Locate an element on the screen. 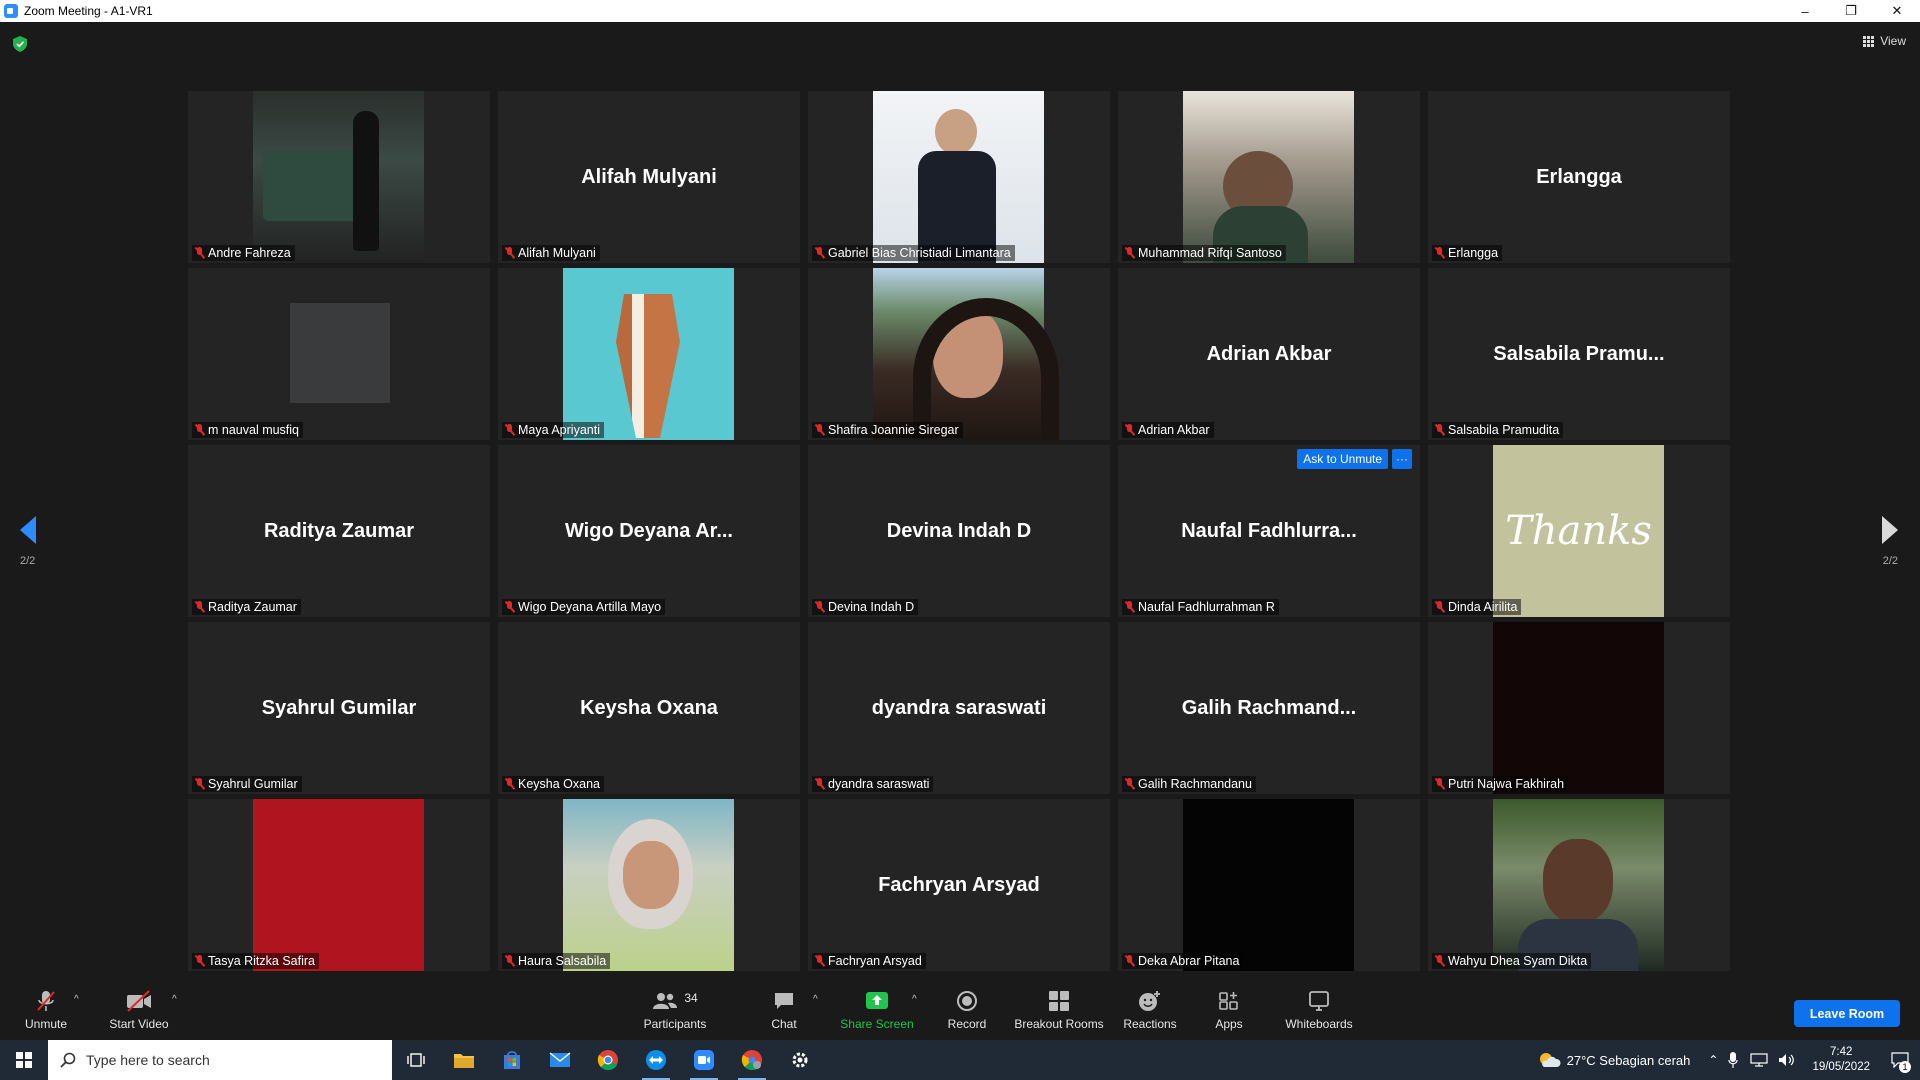  tray-microphone-icon is located at coordinates (1733, 1060).